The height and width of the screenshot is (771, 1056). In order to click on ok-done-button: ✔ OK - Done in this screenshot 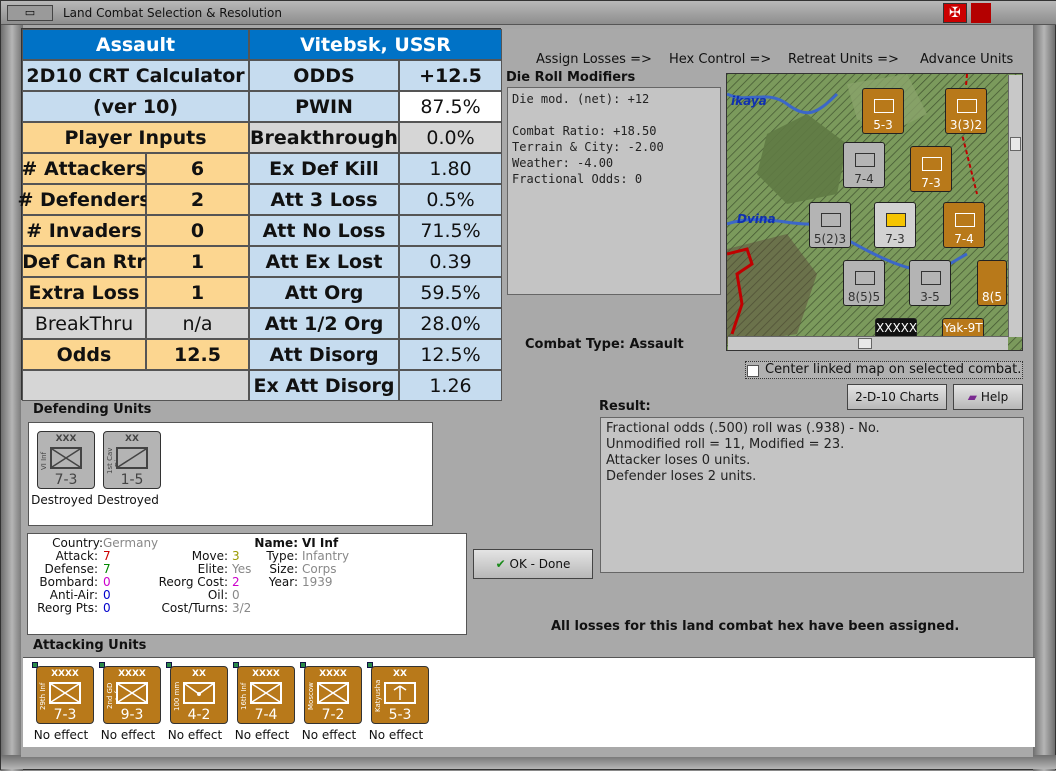, I will do `click(533, 564)`.